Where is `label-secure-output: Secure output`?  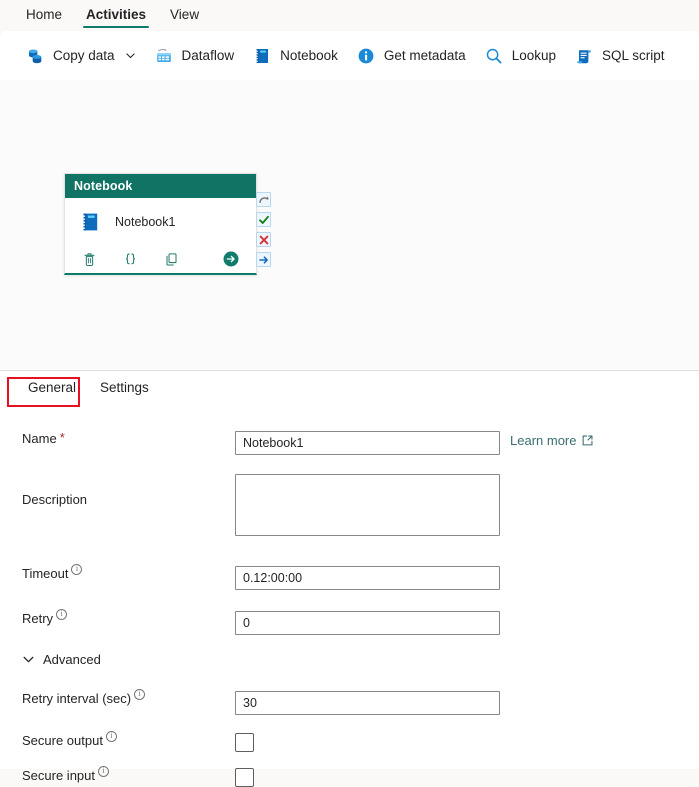 label-secure-output: Secure output is located at coordinates (117, 739).